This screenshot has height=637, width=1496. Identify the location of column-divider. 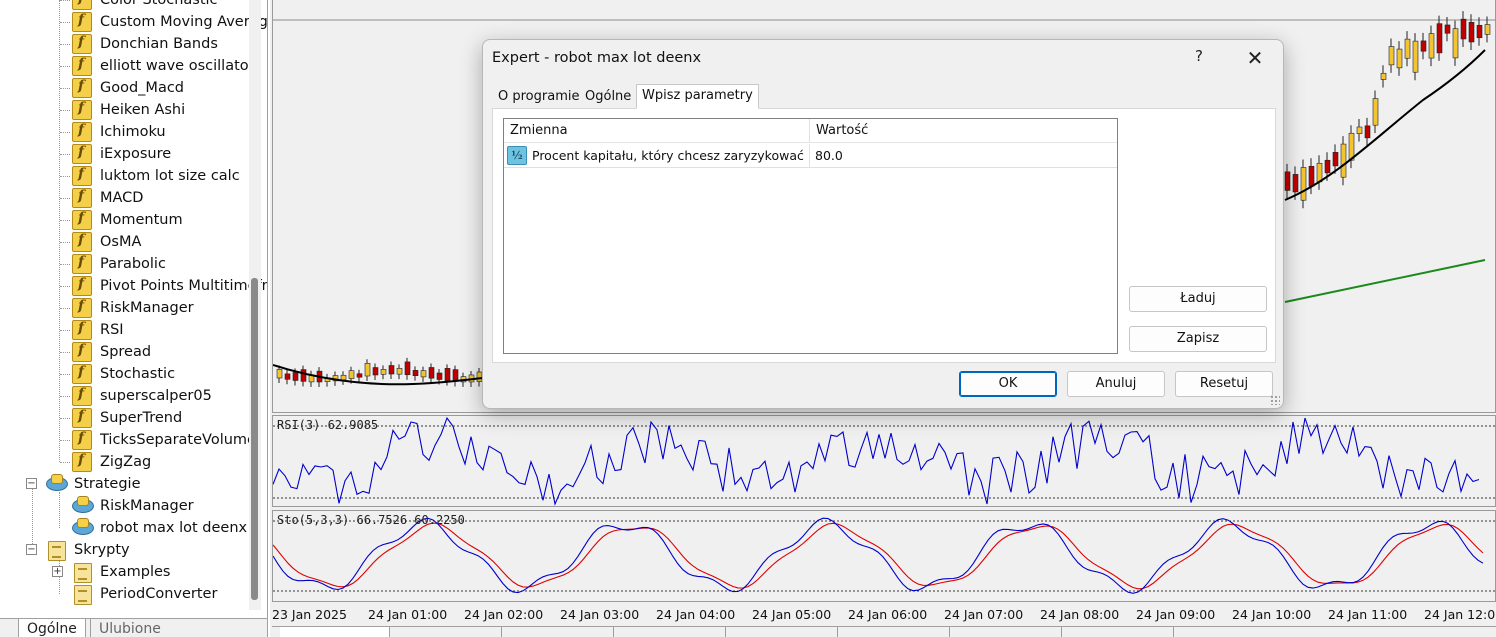
(809, 156).